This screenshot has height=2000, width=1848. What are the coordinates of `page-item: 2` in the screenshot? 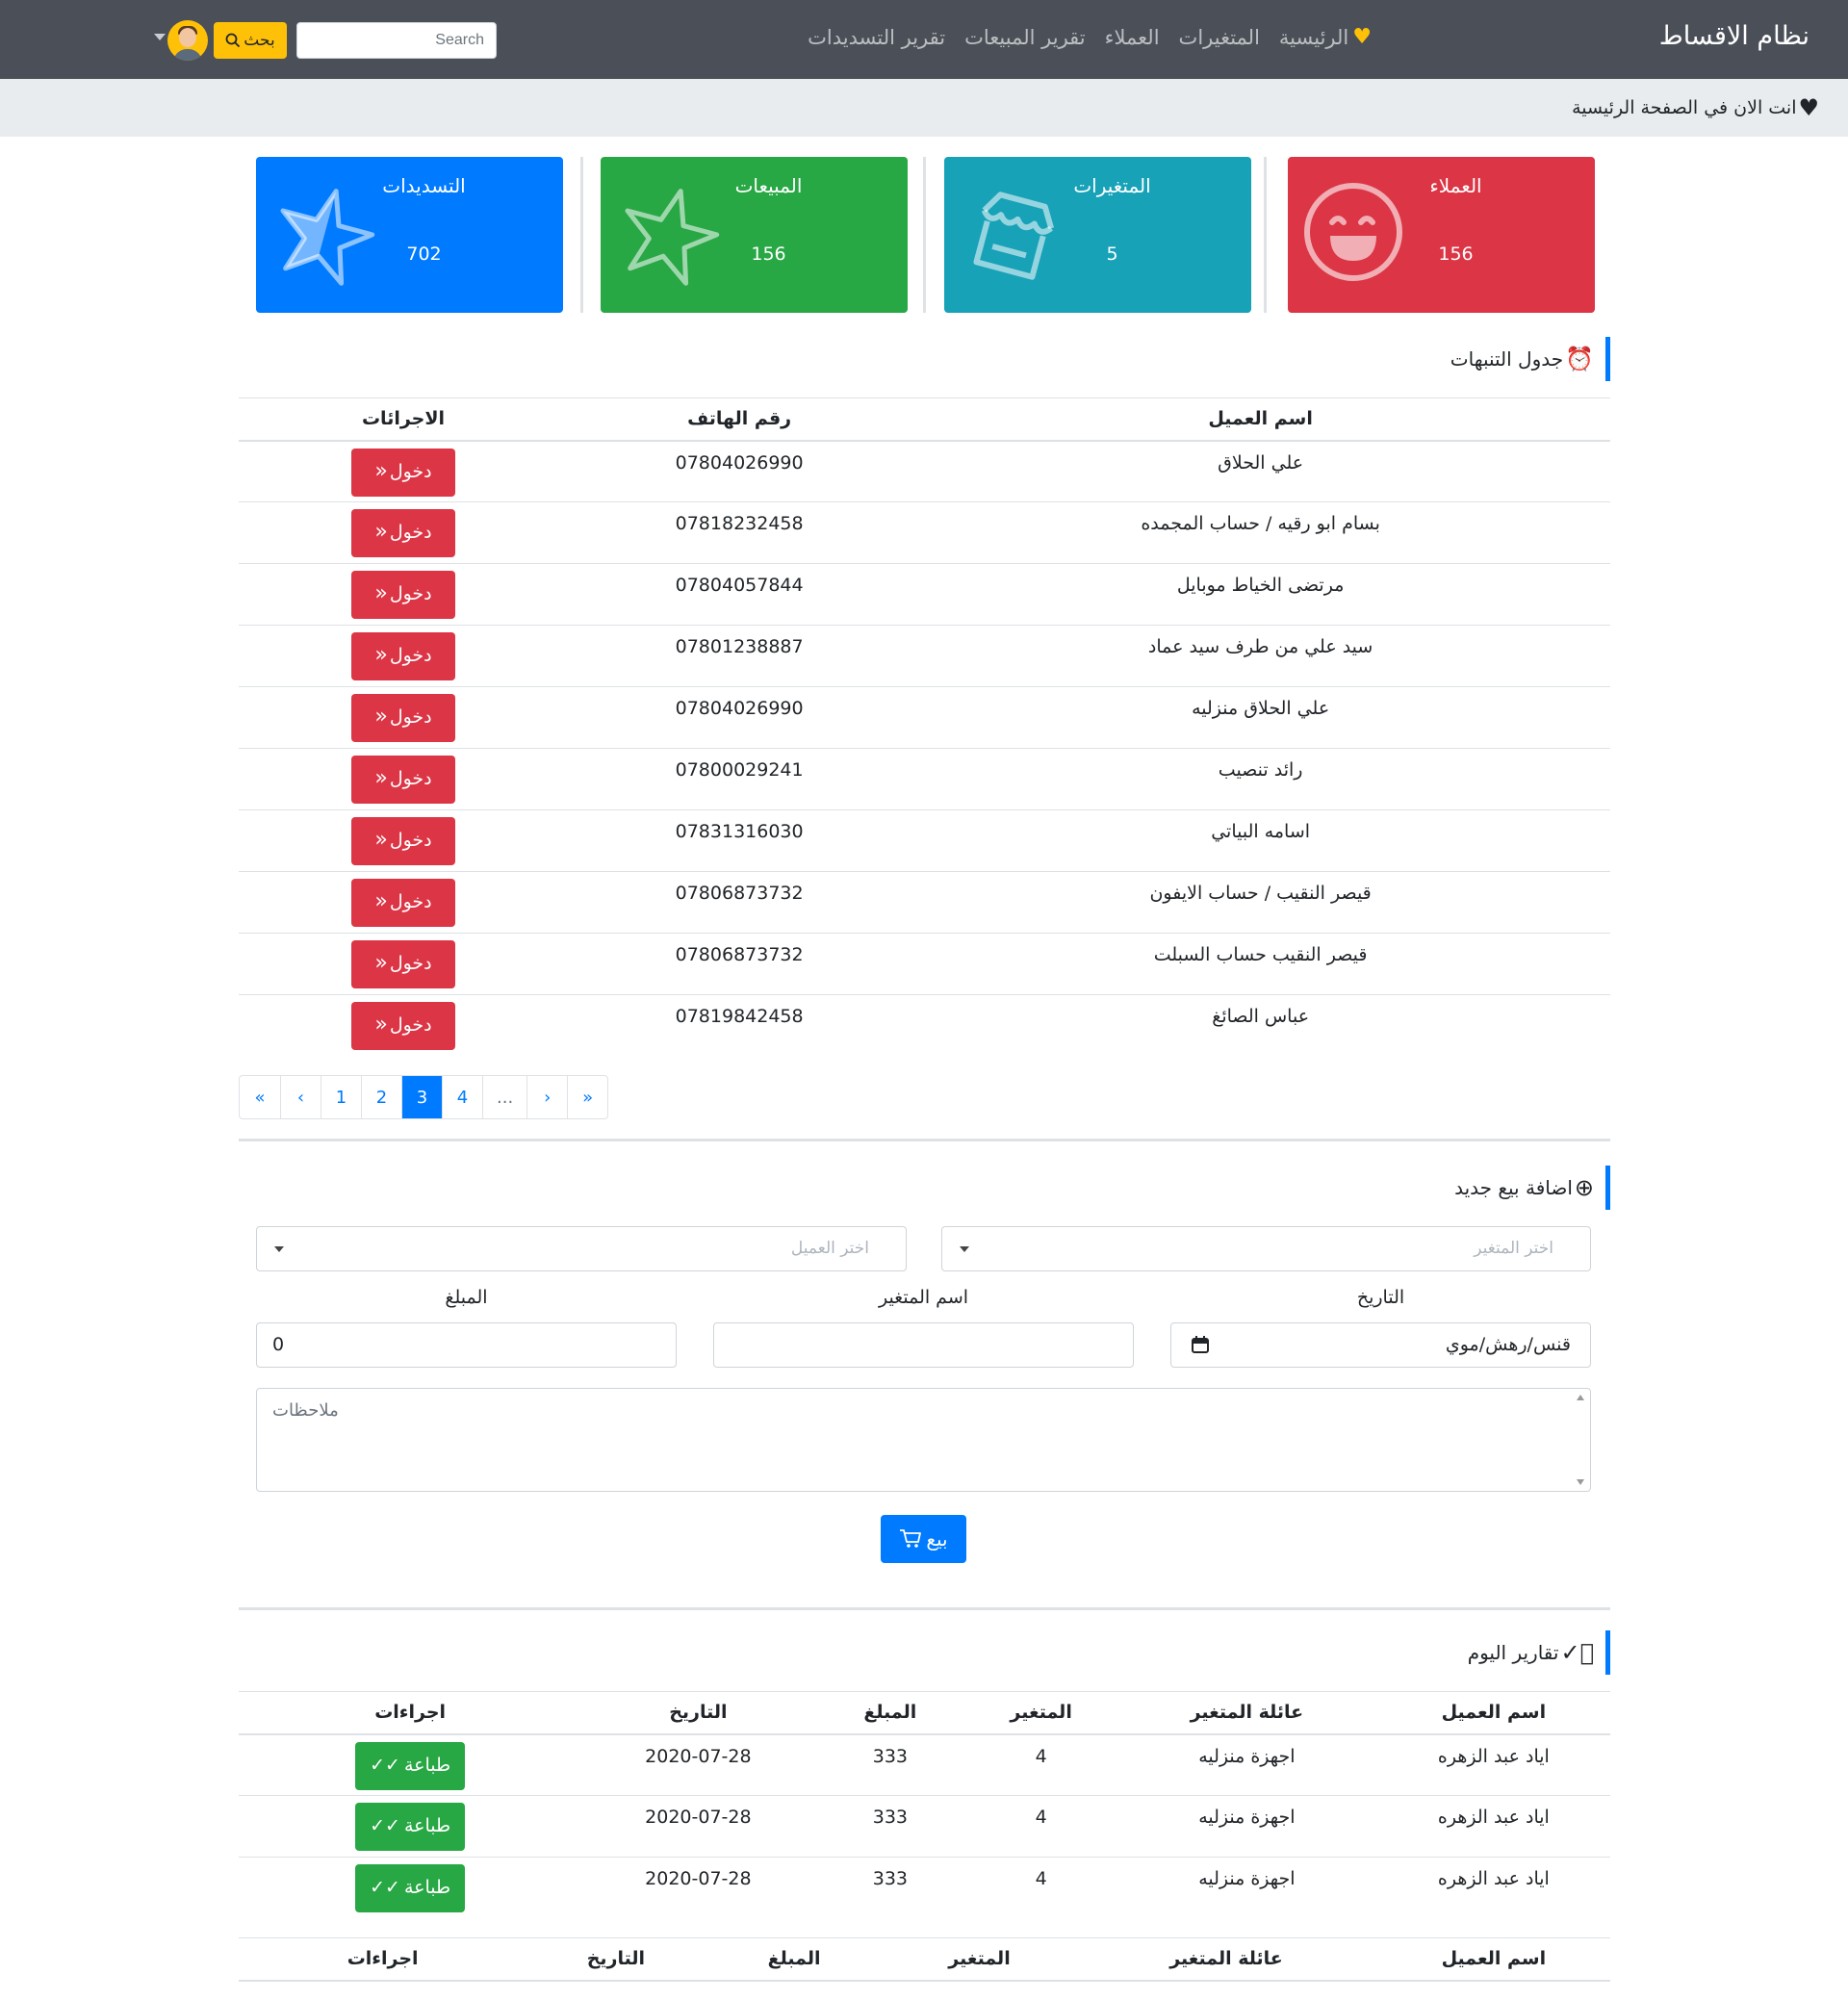 It's located at (381, 1097).